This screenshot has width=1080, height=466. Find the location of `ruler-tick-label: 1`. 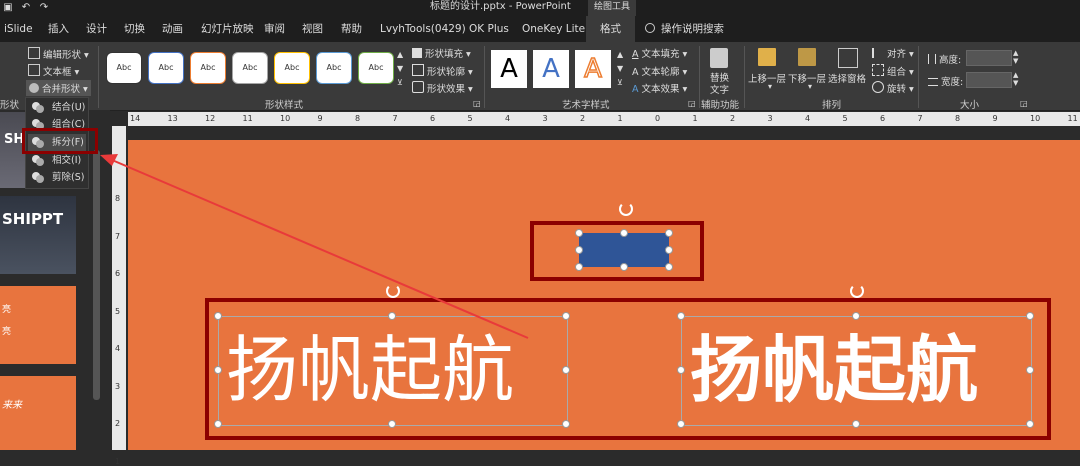

ruler-tick-label: 1 is located at coordinates (118, 461).